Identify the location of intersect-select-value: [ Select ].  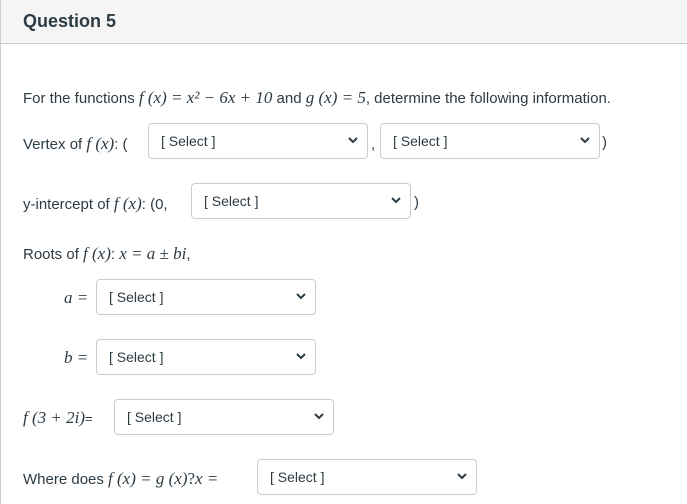
(297, 477).